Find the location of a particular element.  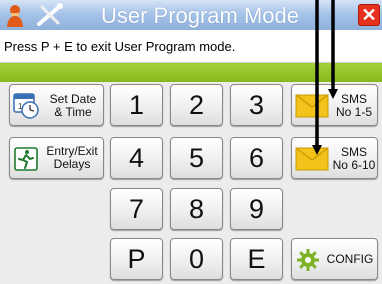

status-bar is located at coordinates (191, 72).